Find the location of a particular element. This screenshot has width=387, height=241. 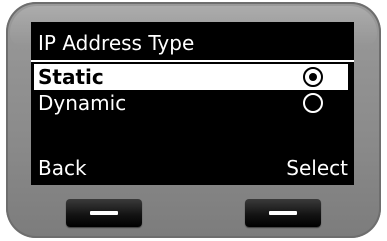

title-divider is located at coordinates (192, 61).